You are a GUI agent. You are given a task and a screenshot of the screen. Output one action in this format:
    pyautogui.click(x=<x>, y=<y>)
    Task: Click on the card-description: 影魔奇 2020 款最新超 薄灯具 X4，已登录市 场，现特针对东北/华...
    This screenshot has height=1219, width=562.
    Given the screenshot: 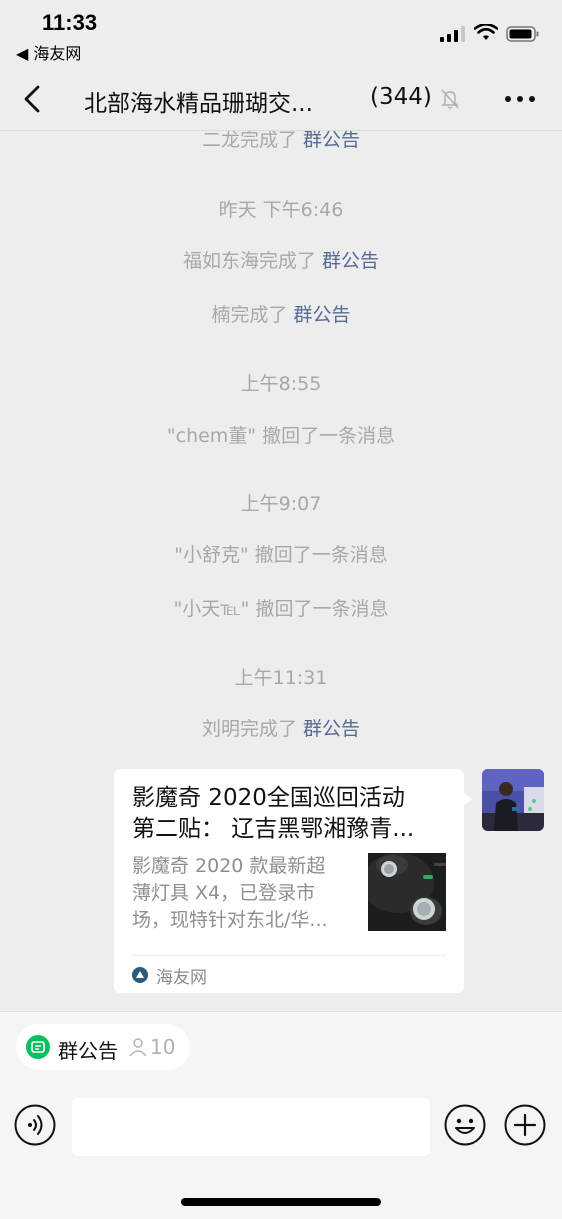 What is the action you would take?
    pyautogui.click(x=244, y=893)
    